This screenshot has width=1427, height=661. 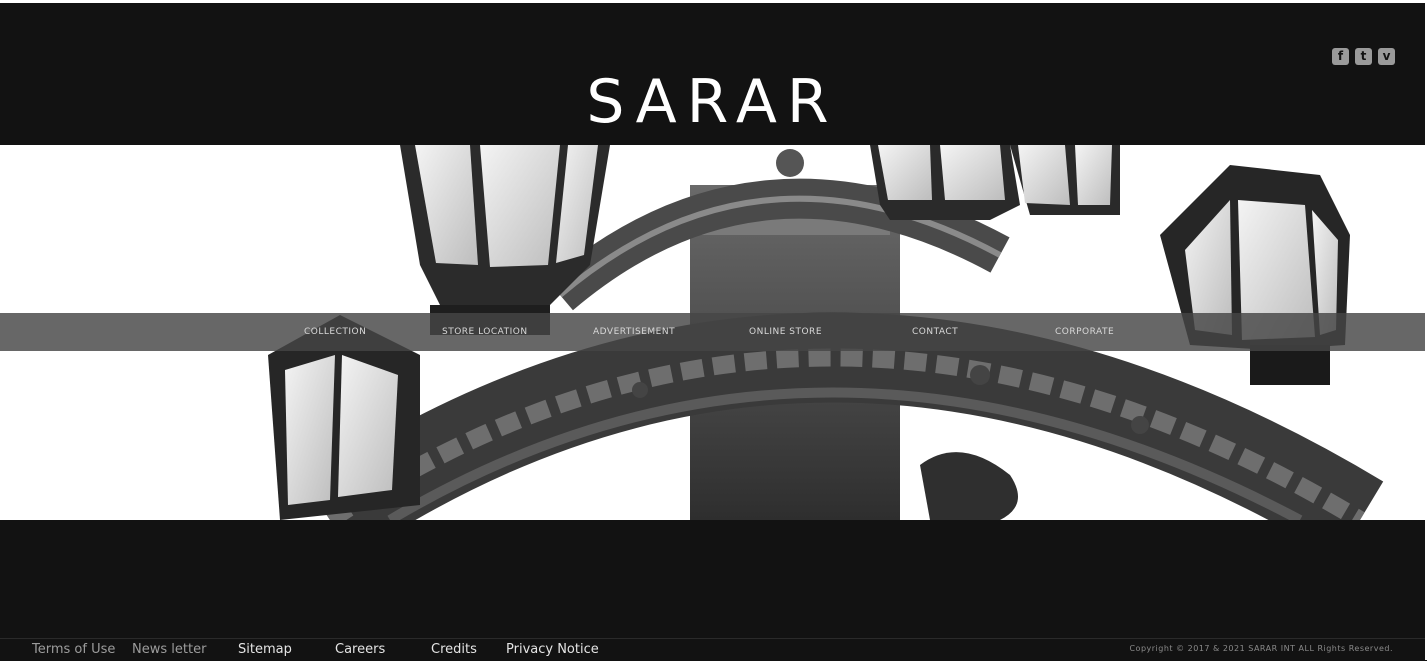 I want to click on footer-link-terms: Terms of Use, so click(x=73, y=649).